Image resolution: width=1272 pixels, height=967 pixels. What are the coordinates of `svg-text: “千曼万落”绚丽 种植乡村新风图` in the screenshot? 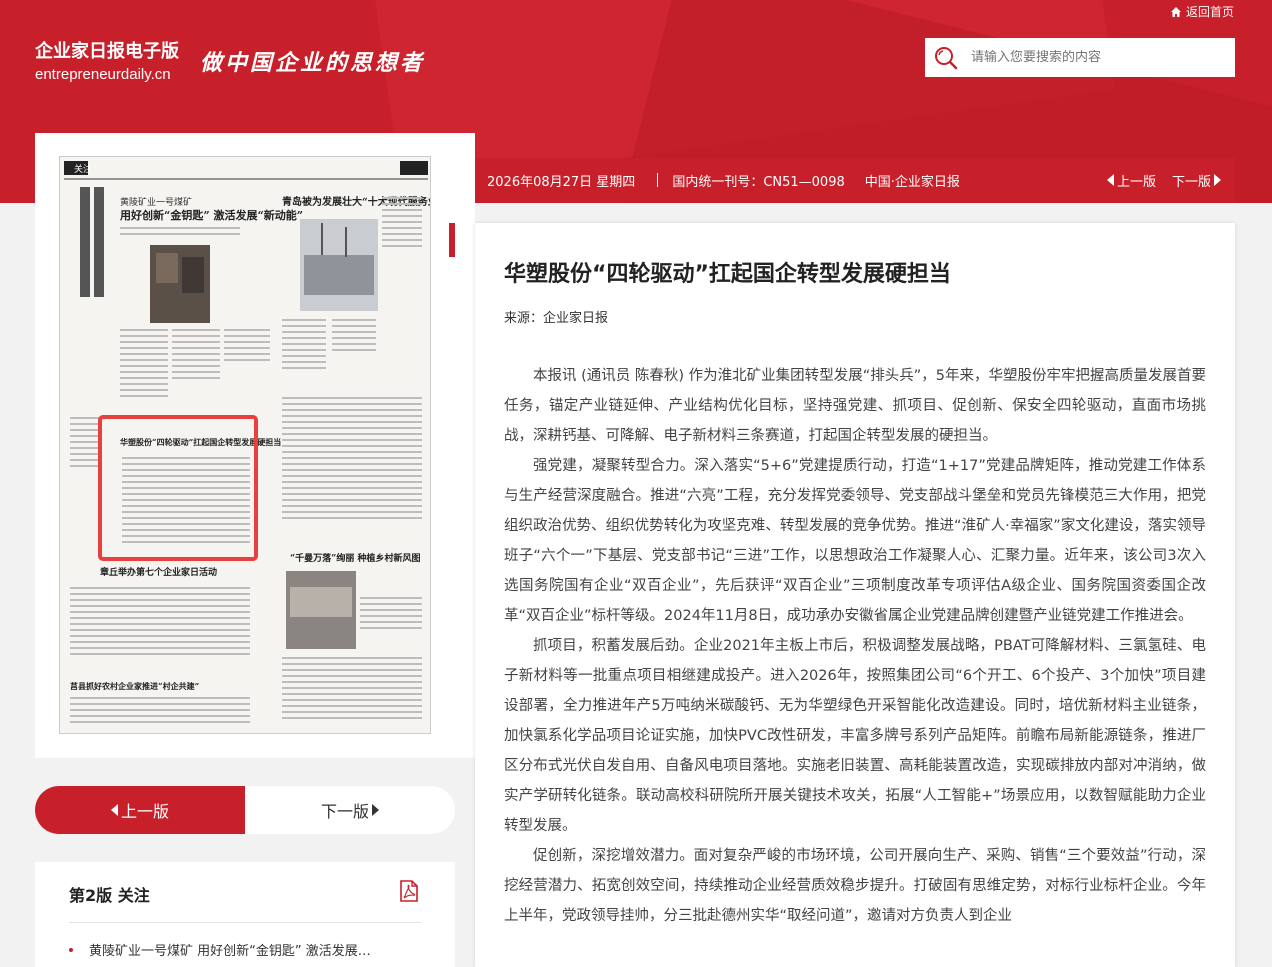 It's located at (355, 558).